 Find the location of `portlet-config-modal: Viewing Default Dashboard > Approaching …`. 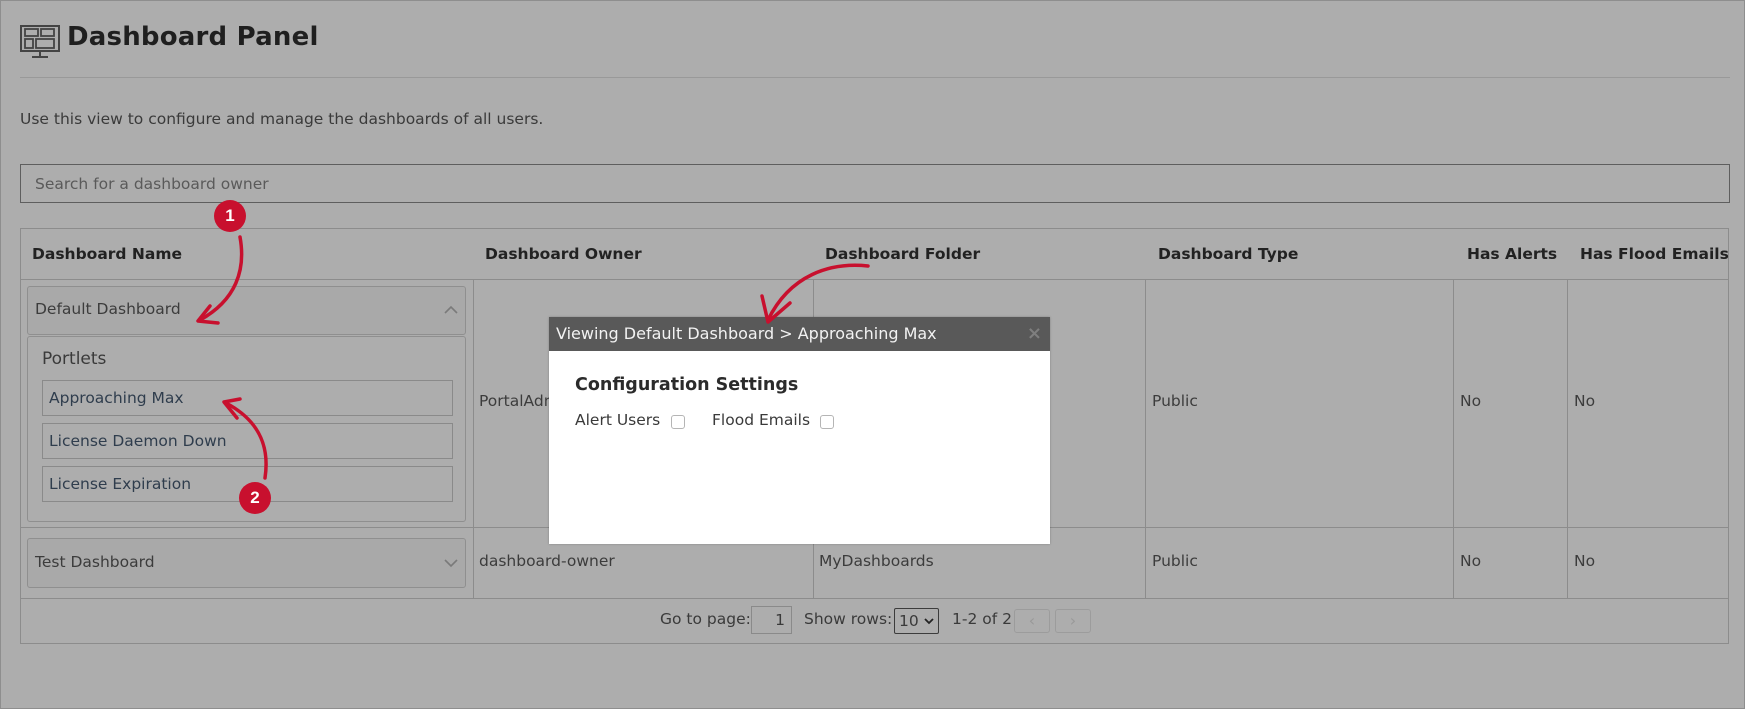

portlet-config-modal: Viewing Default Dashboard > Approaching … is located at coordinates (799, 430).